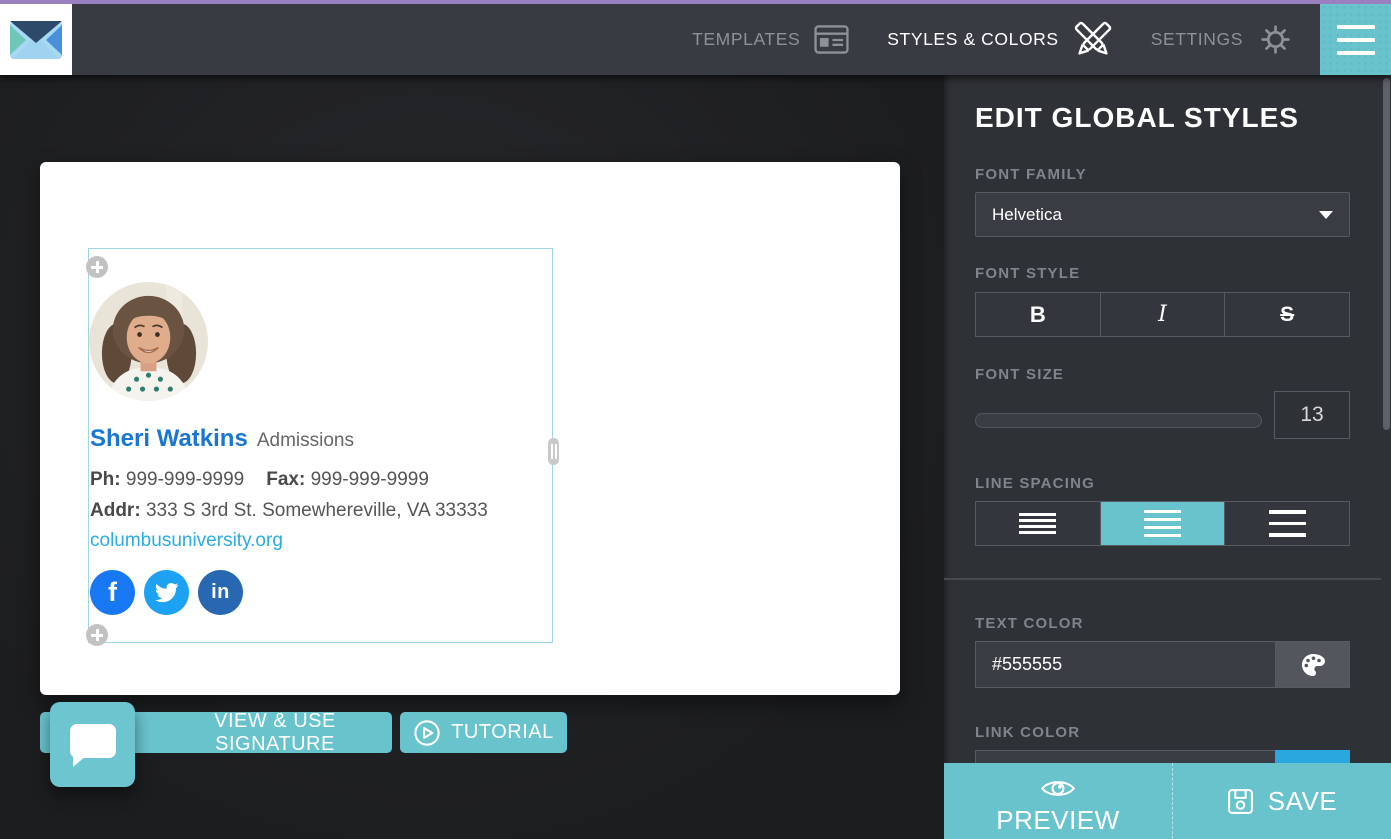  Describe the element at coordinates (1035, 483) in the screenshot. I see `line-spacing-label: LINE SPACING` at that location.